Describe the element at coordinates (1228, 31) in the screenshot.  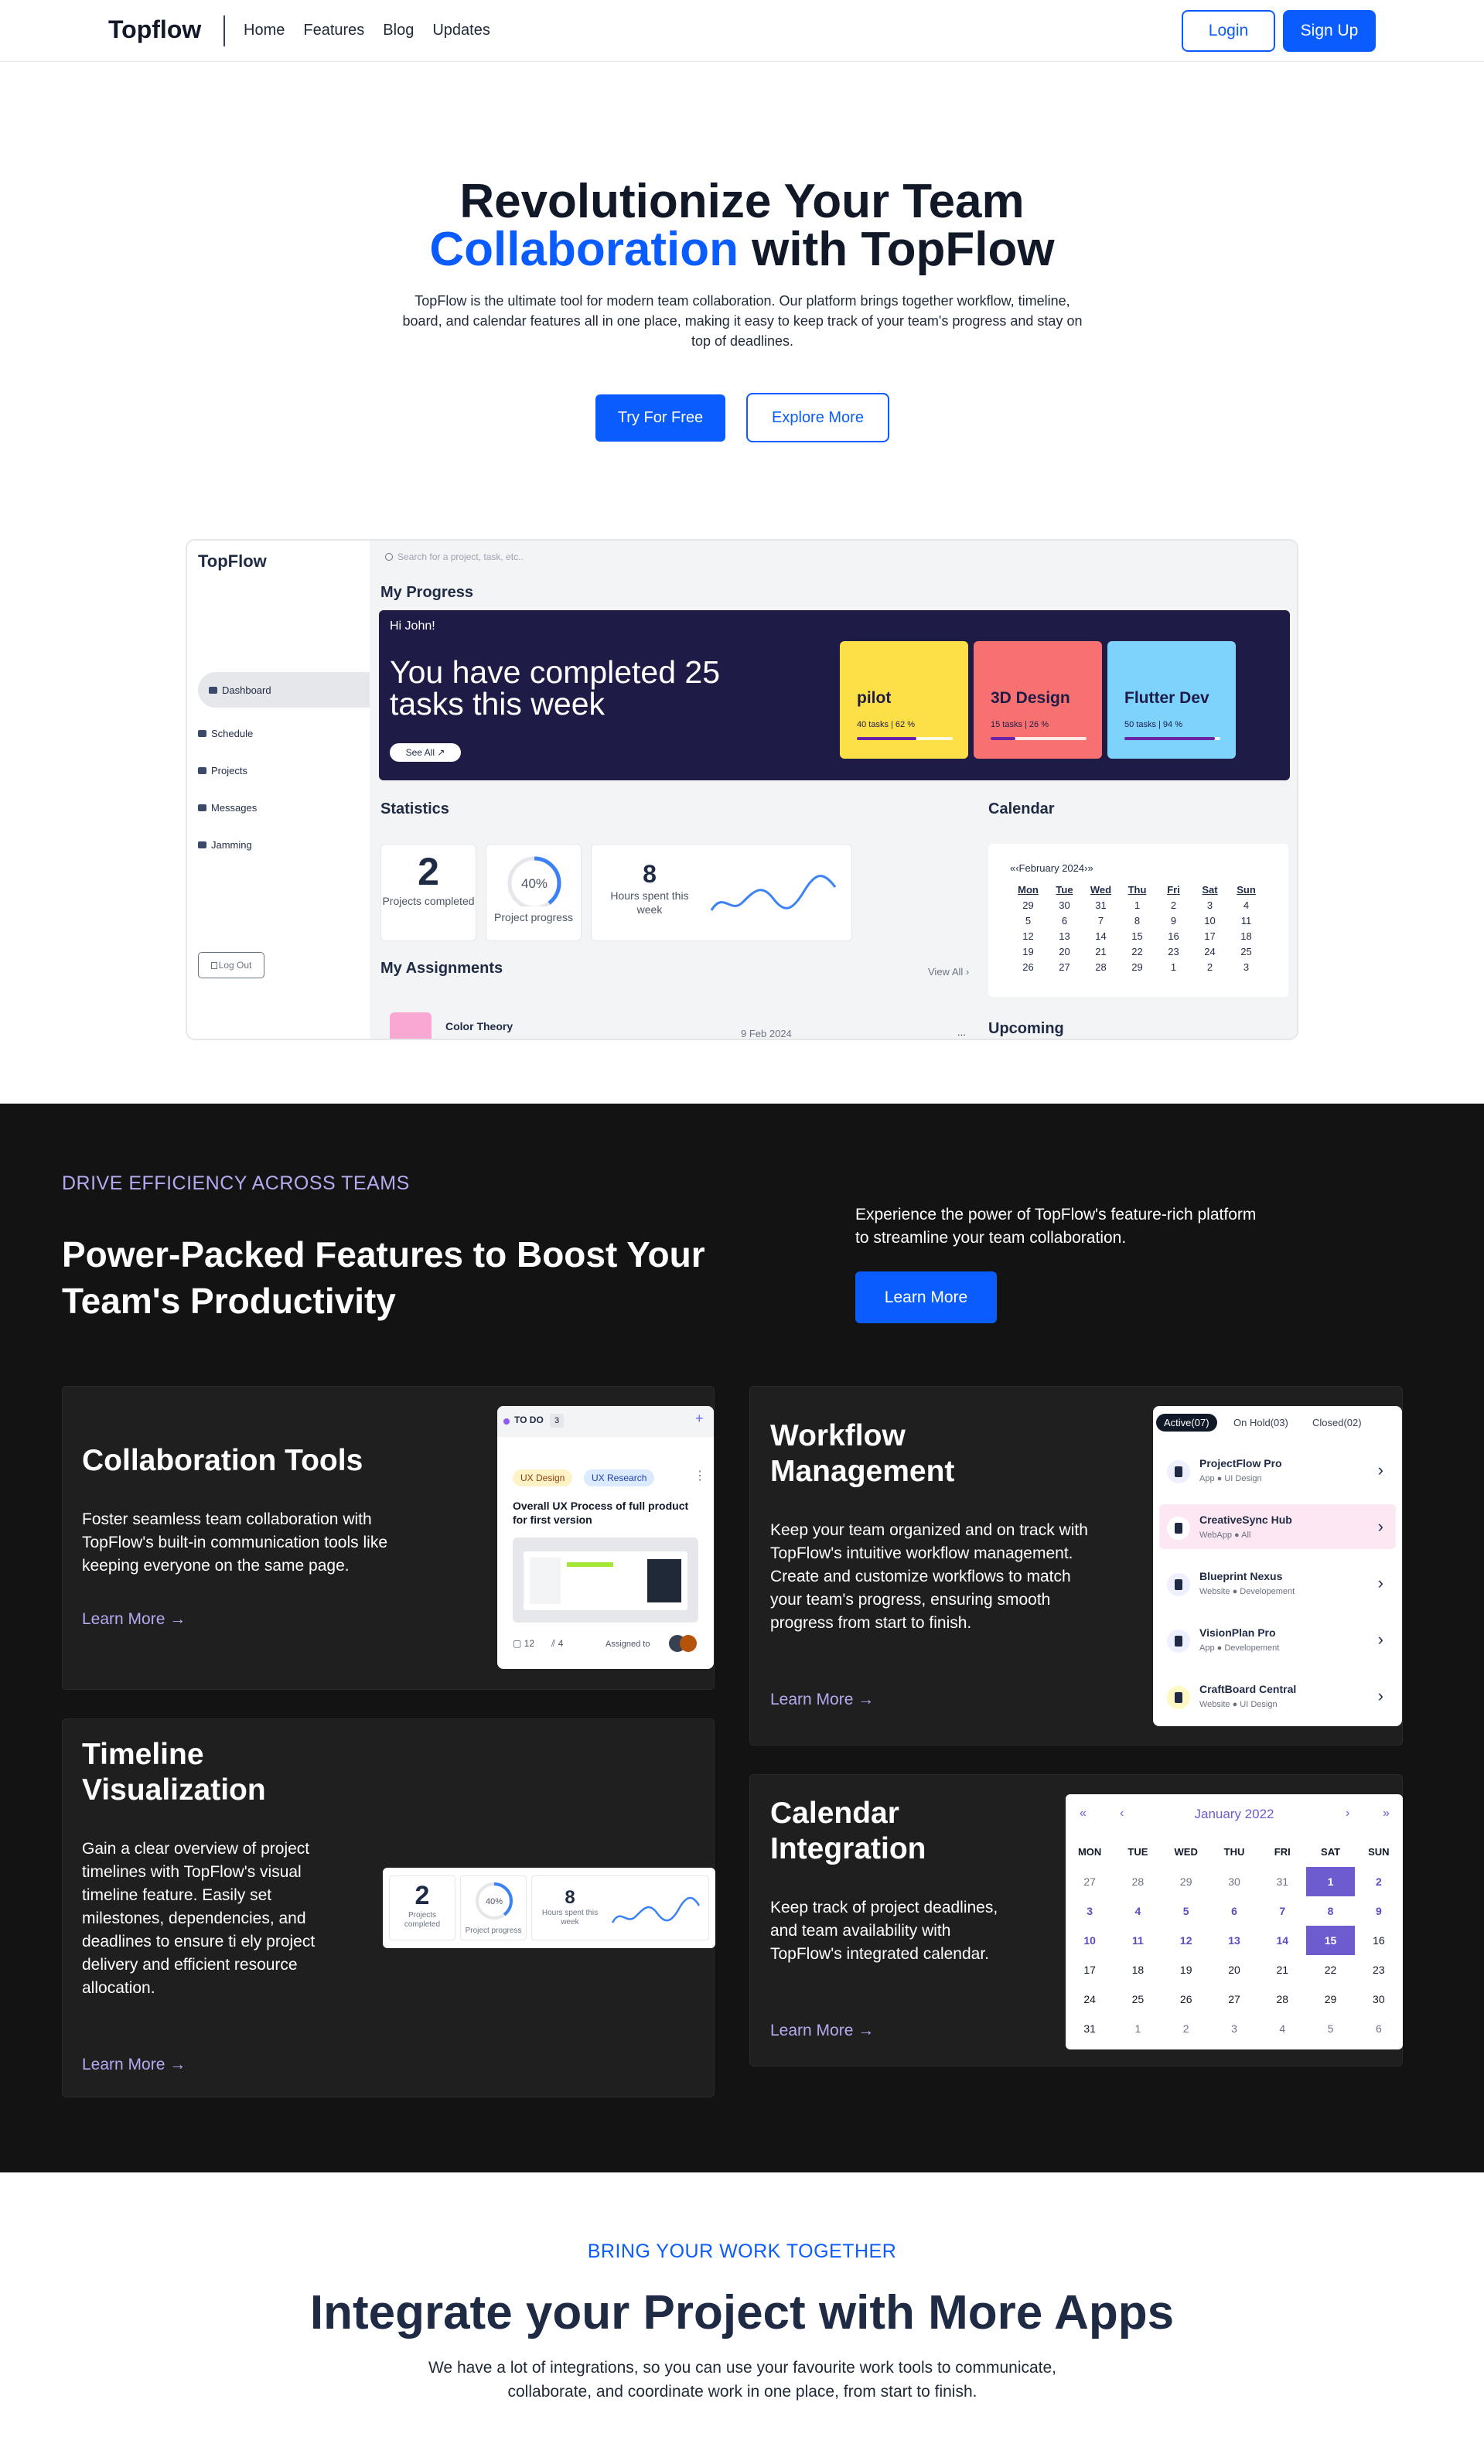
I see `login-button: Login` at that location.